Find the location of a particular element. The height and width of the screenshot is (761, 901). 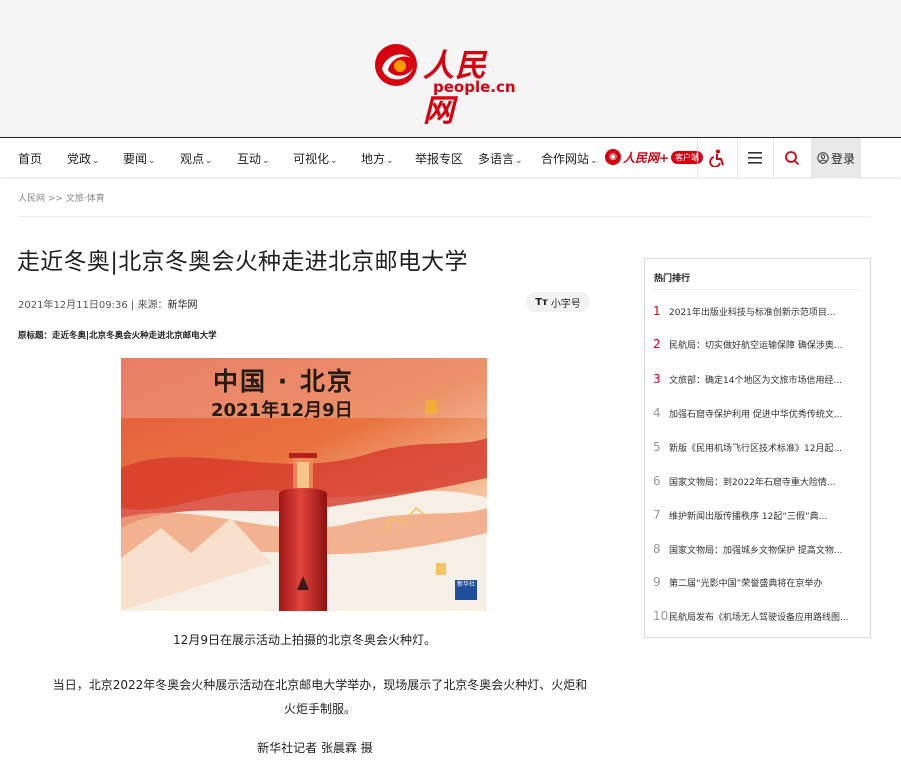

nav-item-interact: 互动⌄ is located at coordinates (253, 158).